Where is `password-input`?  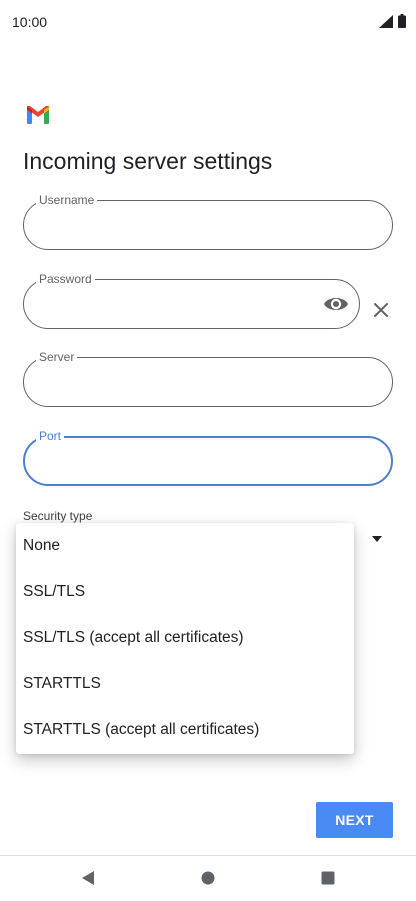
password-input is located at coordinates (176, 304).